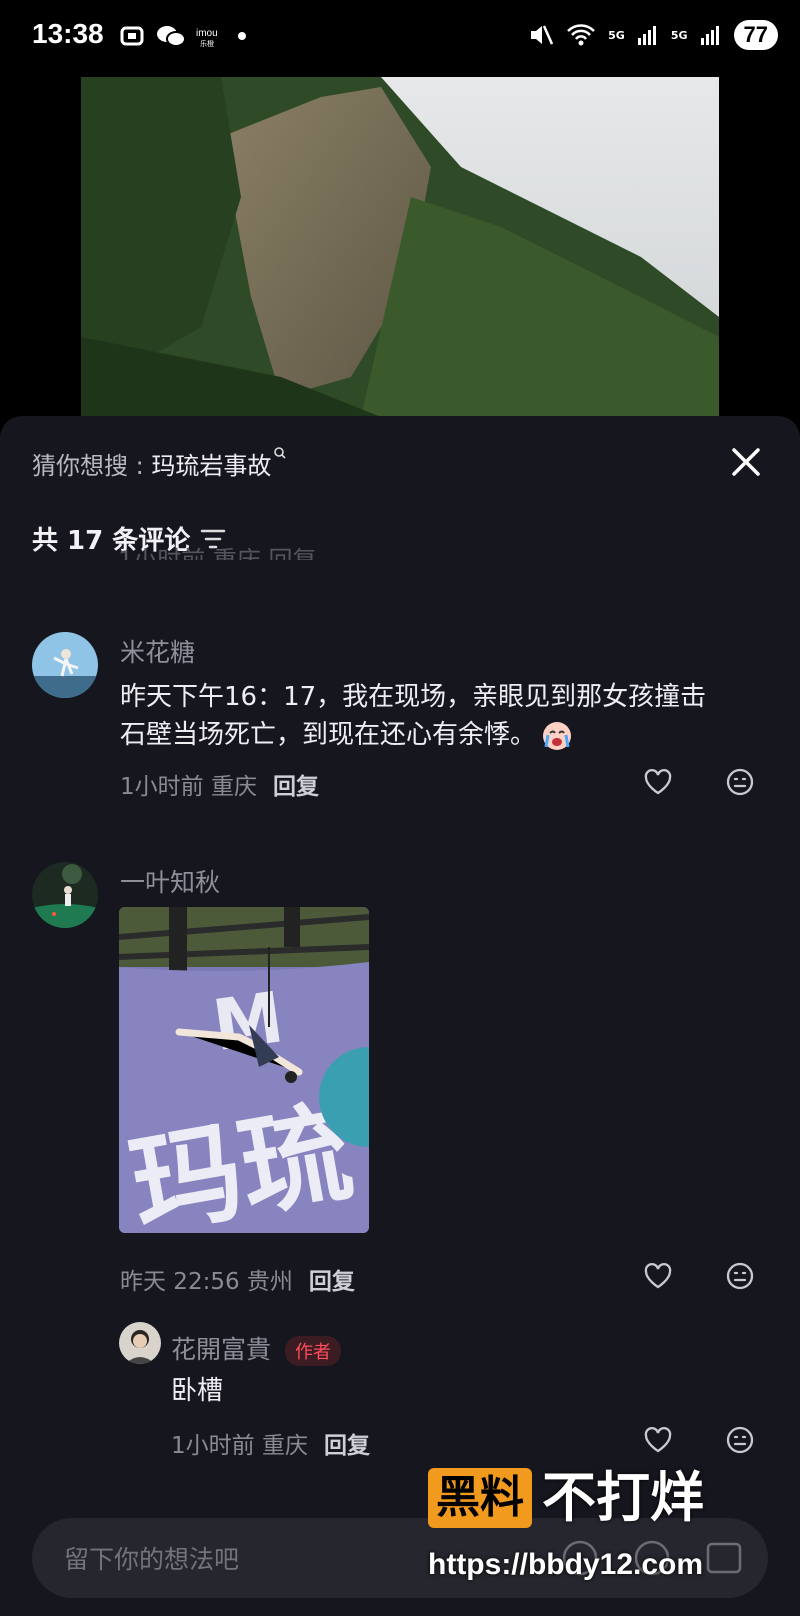  Describe the element at coordinates (256, 1348) in the screenshot. I see `reply-username: 花開富貴 作者` at that location.